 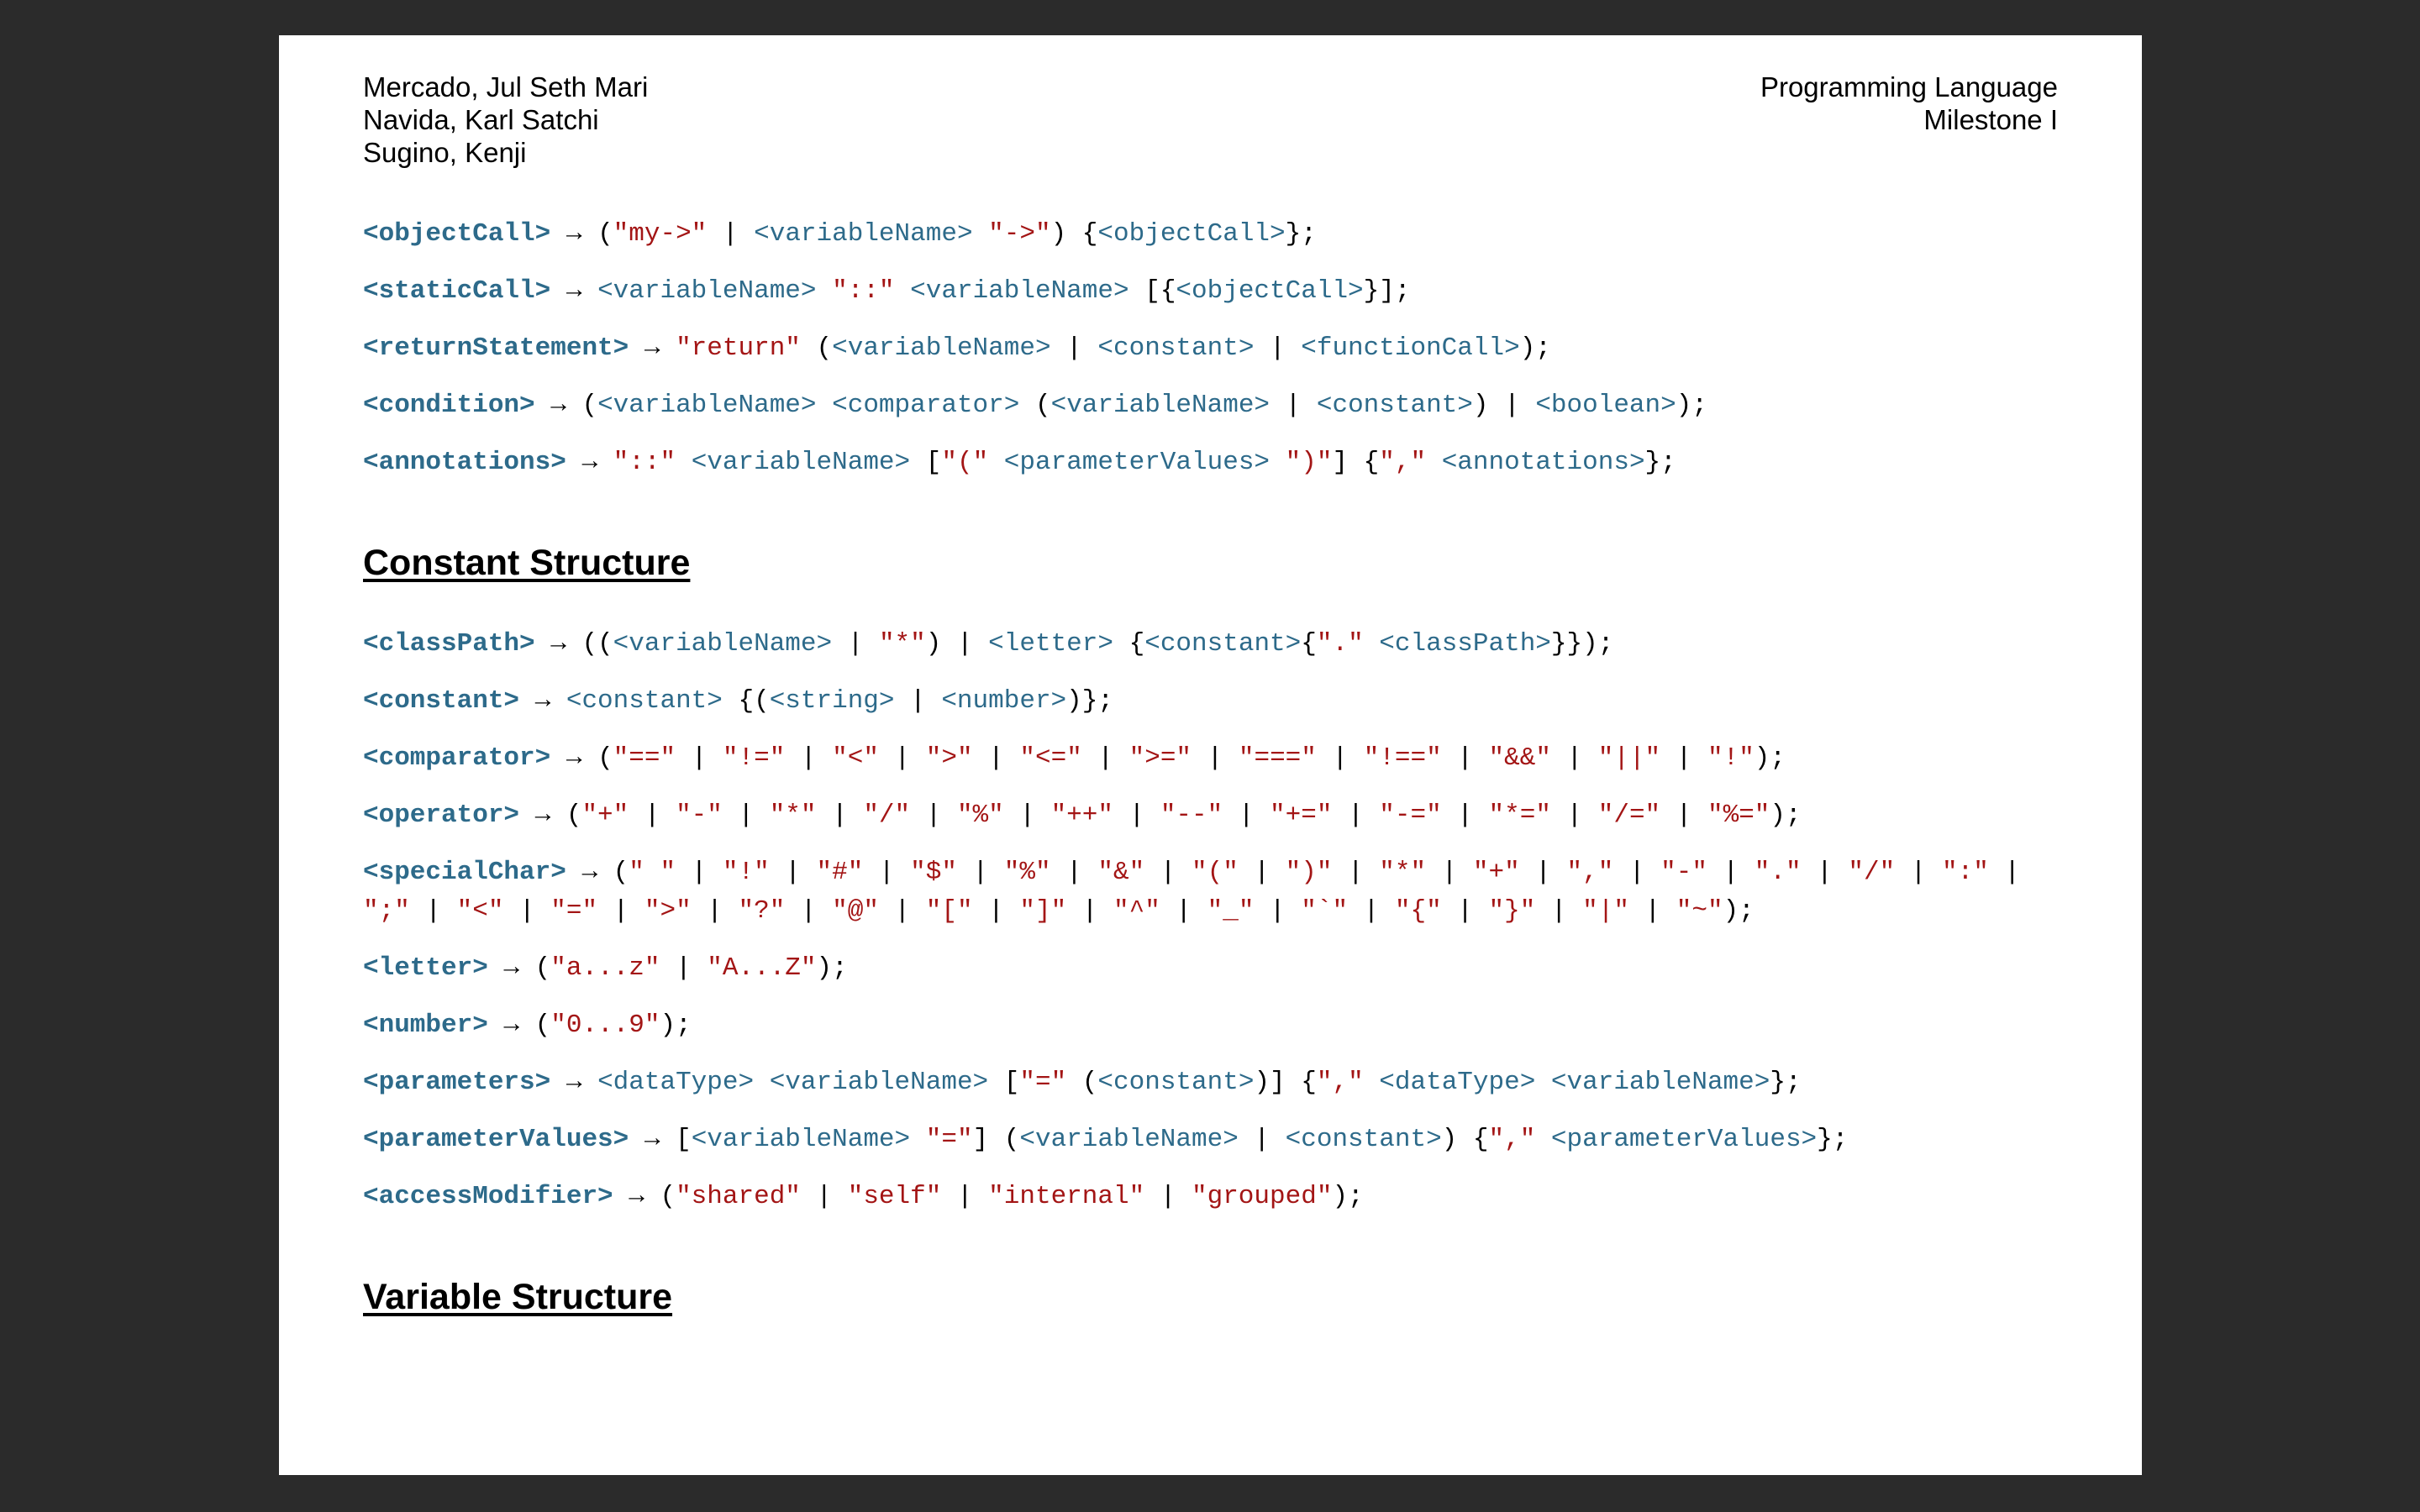 I want to click on terminal-string: ">", so click(x=949, y=758).